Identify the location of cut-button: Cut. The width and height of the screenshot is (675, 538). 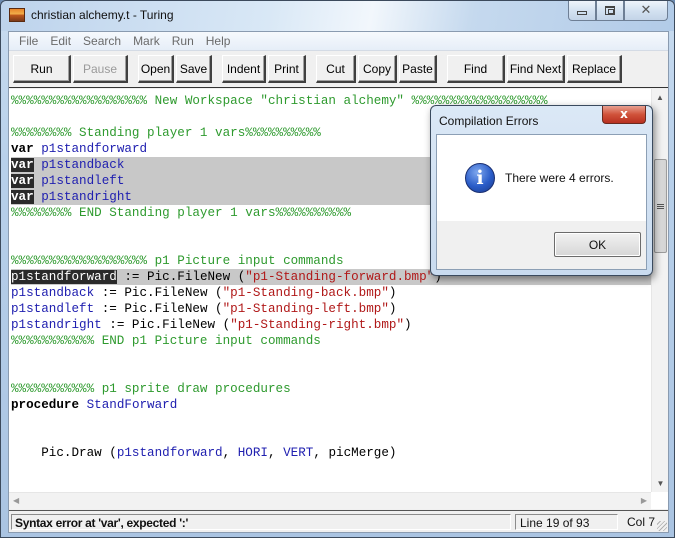
(336, 69).